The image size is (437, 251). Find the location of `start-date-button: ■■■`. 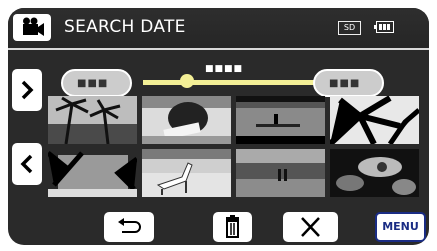

start-date-button: ■■■ is located at coordinates (96, 83).